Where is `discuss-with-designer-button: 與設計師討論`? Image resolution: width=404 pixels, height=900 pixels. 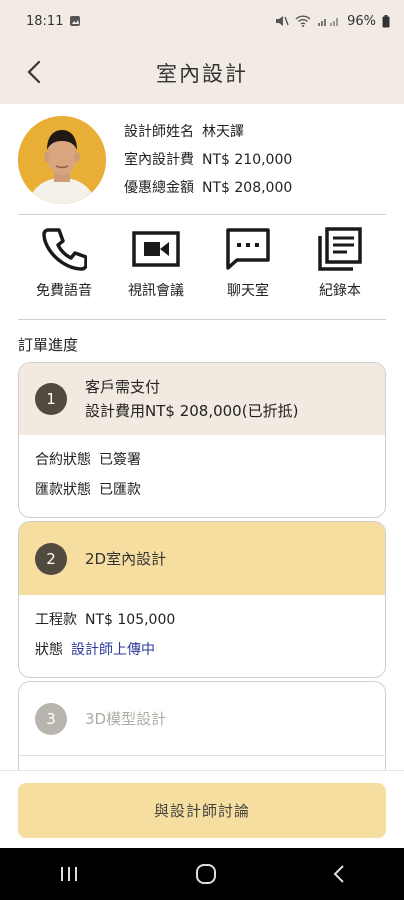
discuss-with-designer-button: 與設計師討論 is located at coordinates (202, 810).